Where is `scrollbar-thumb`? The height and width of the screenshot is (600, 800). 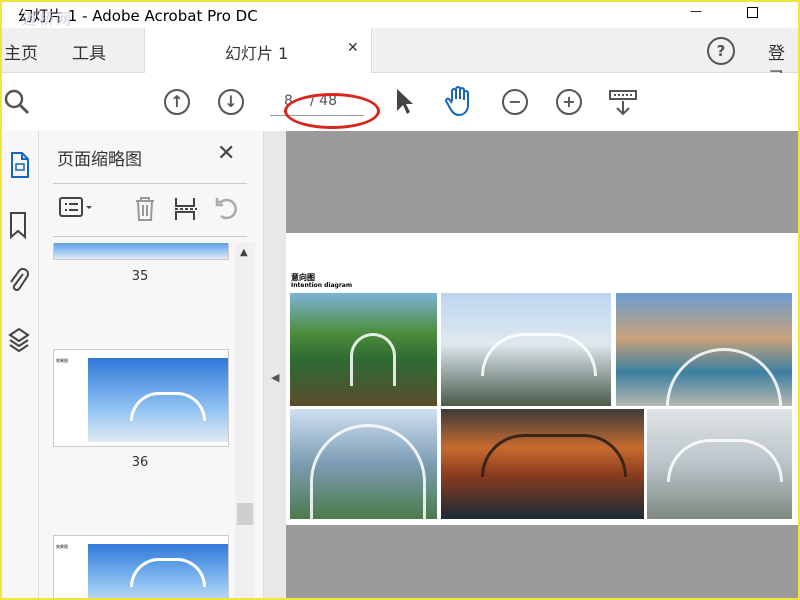 scrollbar-thumb is located at coordinates (245, 514).